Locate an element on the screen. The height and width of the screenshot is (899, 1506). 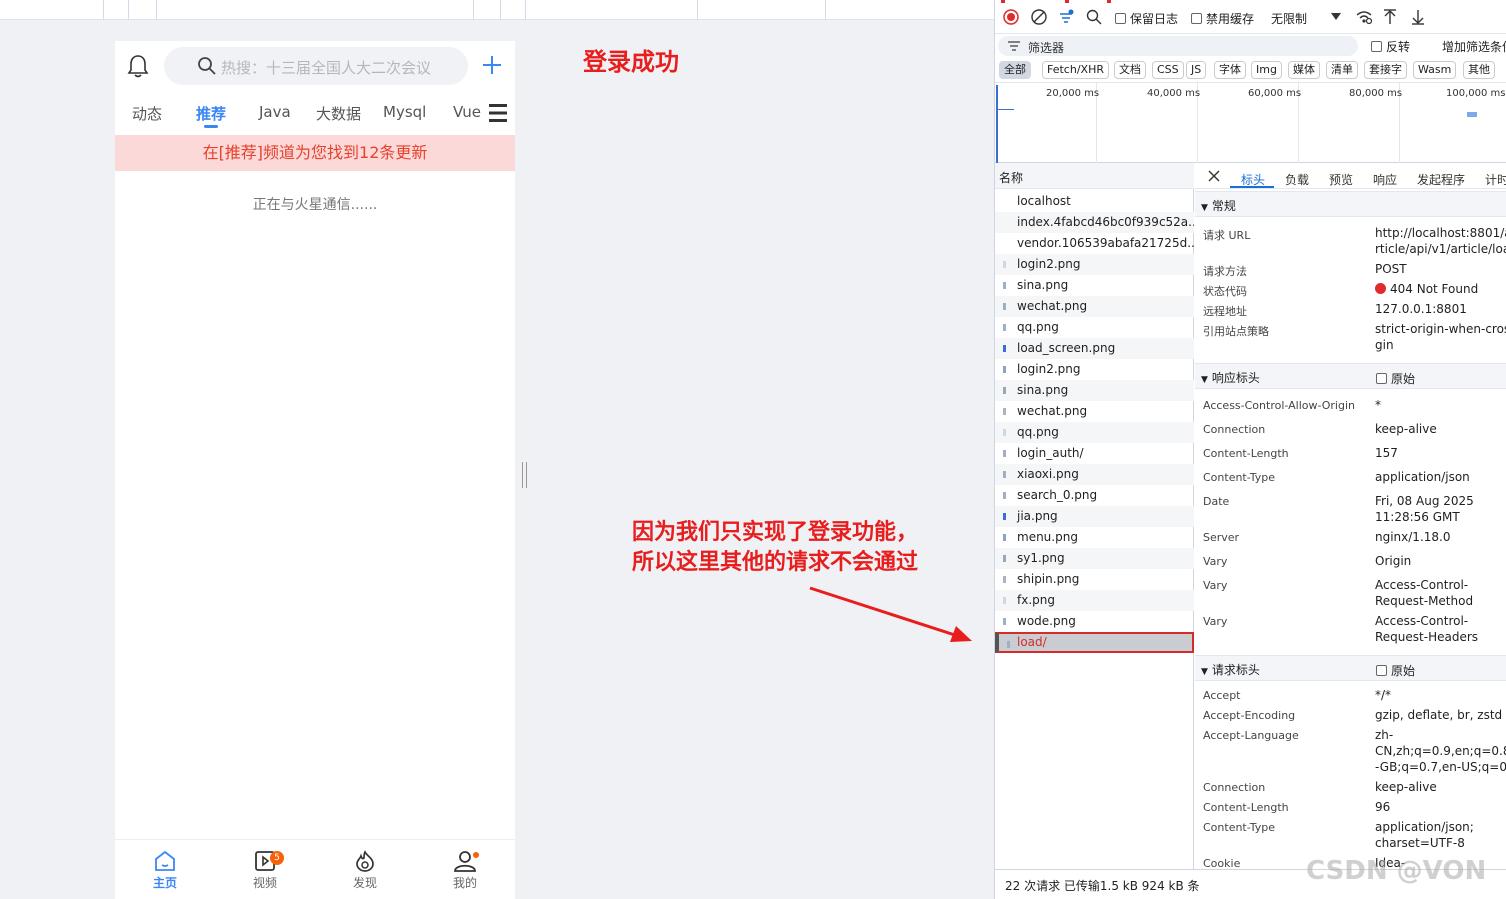
upload-icon is located at coordinates (1390, 17).